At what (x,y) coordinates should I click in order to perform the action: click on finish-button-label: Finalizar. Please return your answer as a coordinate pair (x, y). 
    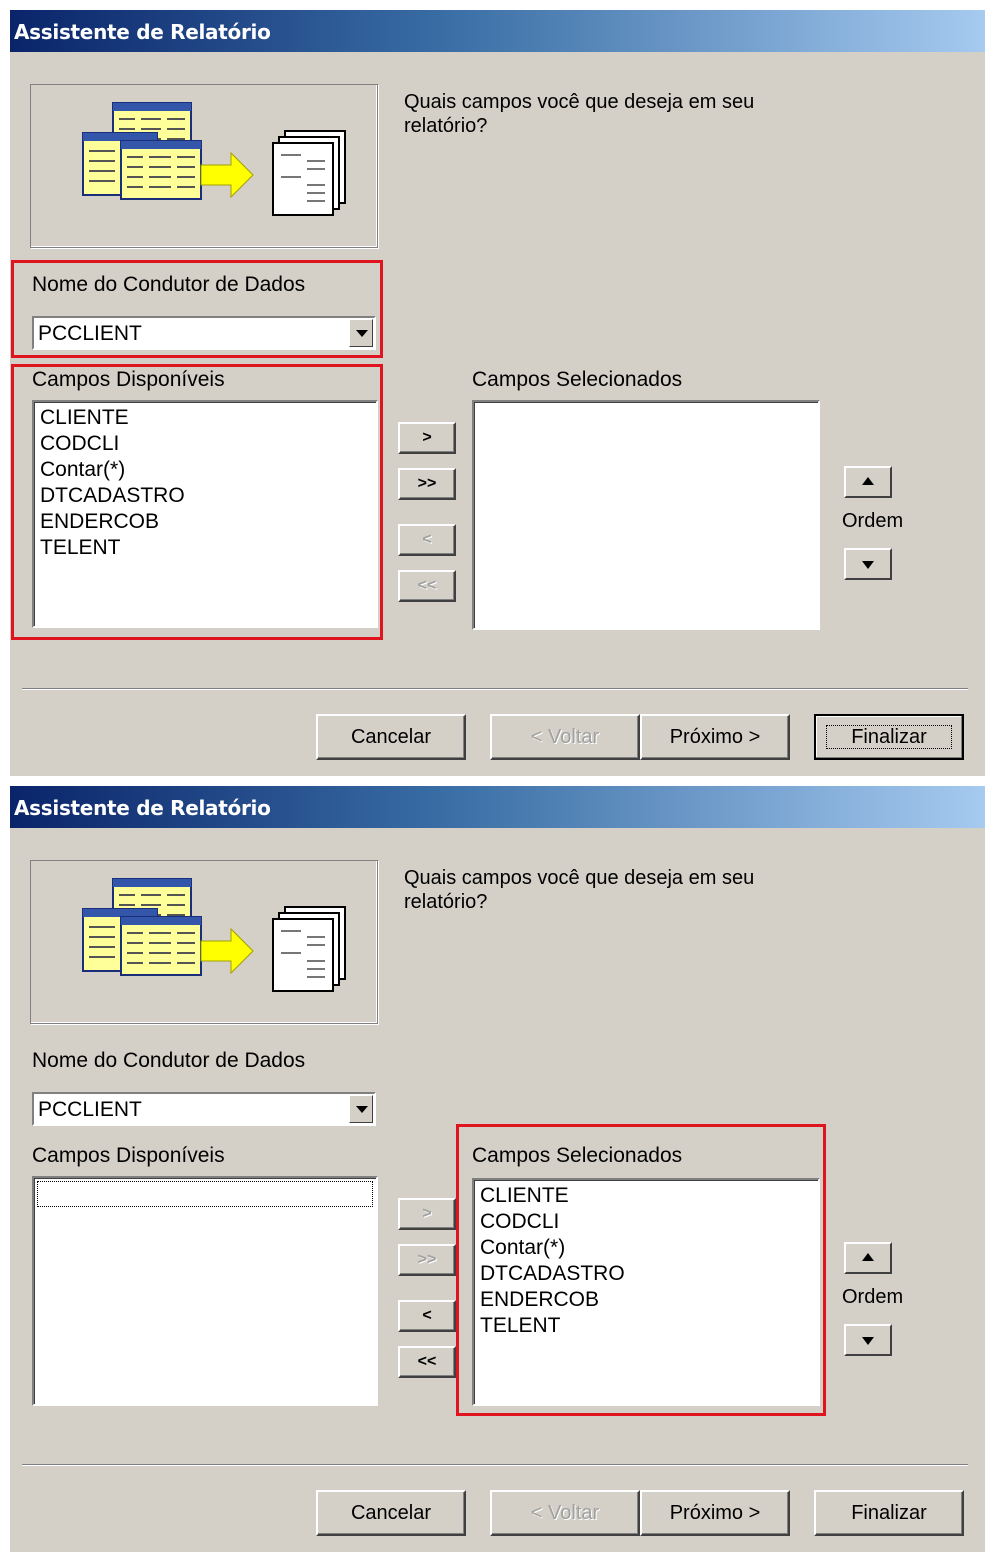
    Looking at the image, I should click on (889, 737).